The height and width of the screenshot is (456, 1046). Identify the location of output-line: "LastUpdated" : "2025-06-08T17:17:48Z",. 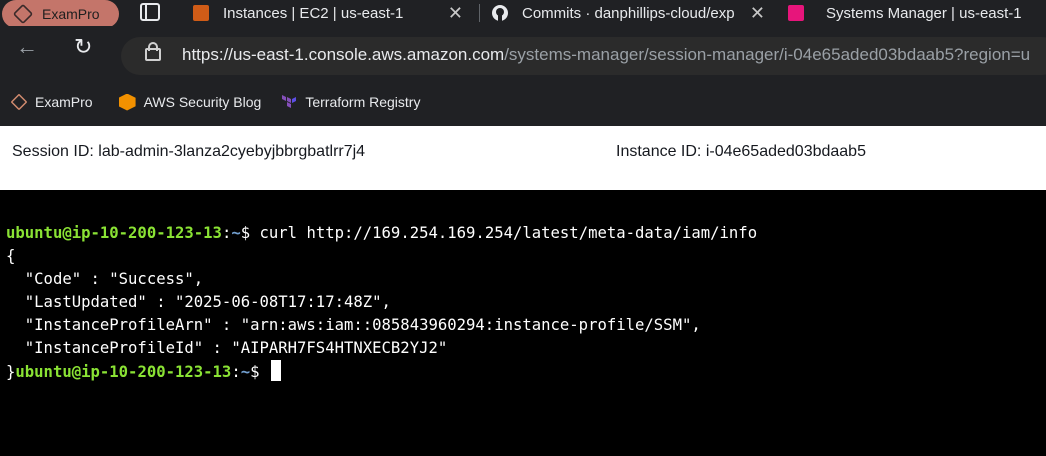
(198, 302).